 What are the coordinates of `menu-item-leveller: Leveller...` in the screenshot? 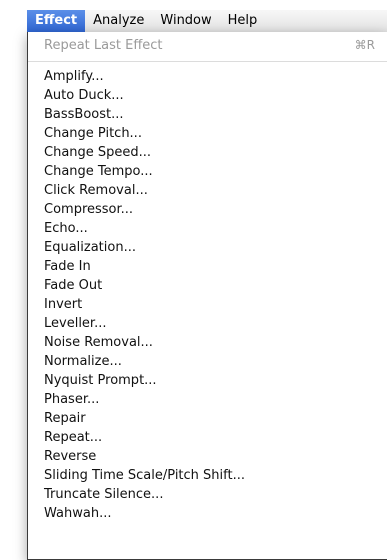 It's located at (207, 323).